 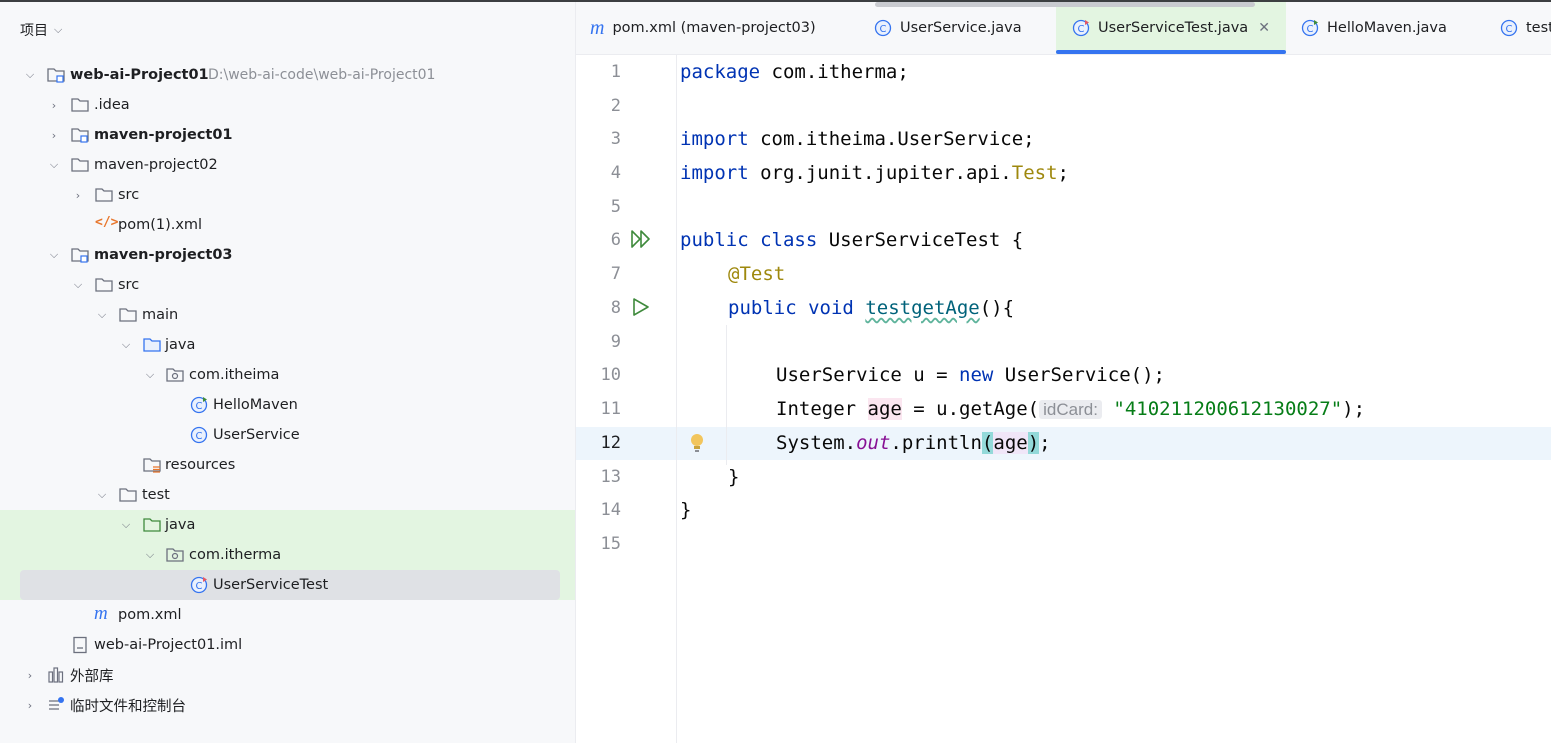 I want to click on maven-icon: m, so click(x=597, y=27).